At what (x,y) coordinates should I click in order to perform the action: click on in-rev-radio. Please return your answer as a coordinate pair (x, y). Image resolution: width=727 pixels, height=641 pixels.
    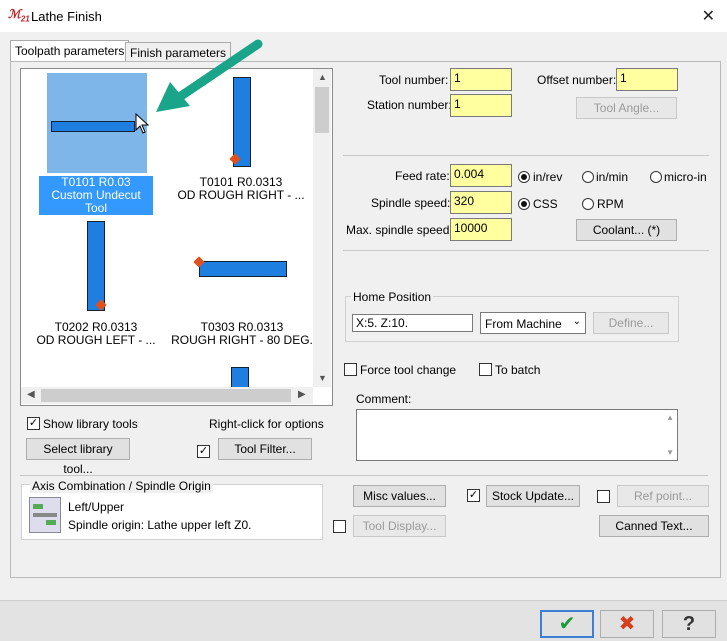
    Looking at the image, I should click on (524, 177).